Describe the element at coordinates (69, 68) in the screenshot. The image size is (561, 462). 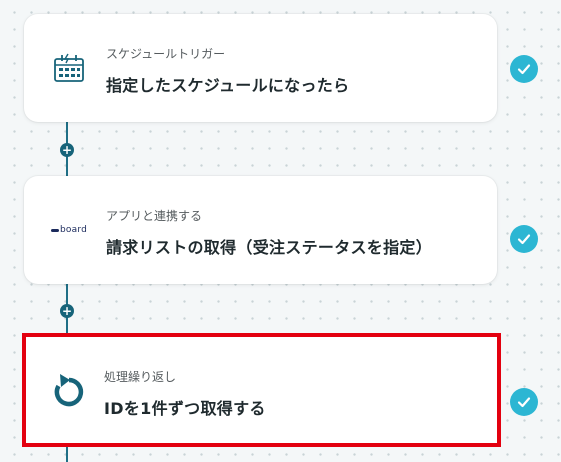
I see `calendar-icon` at that location.